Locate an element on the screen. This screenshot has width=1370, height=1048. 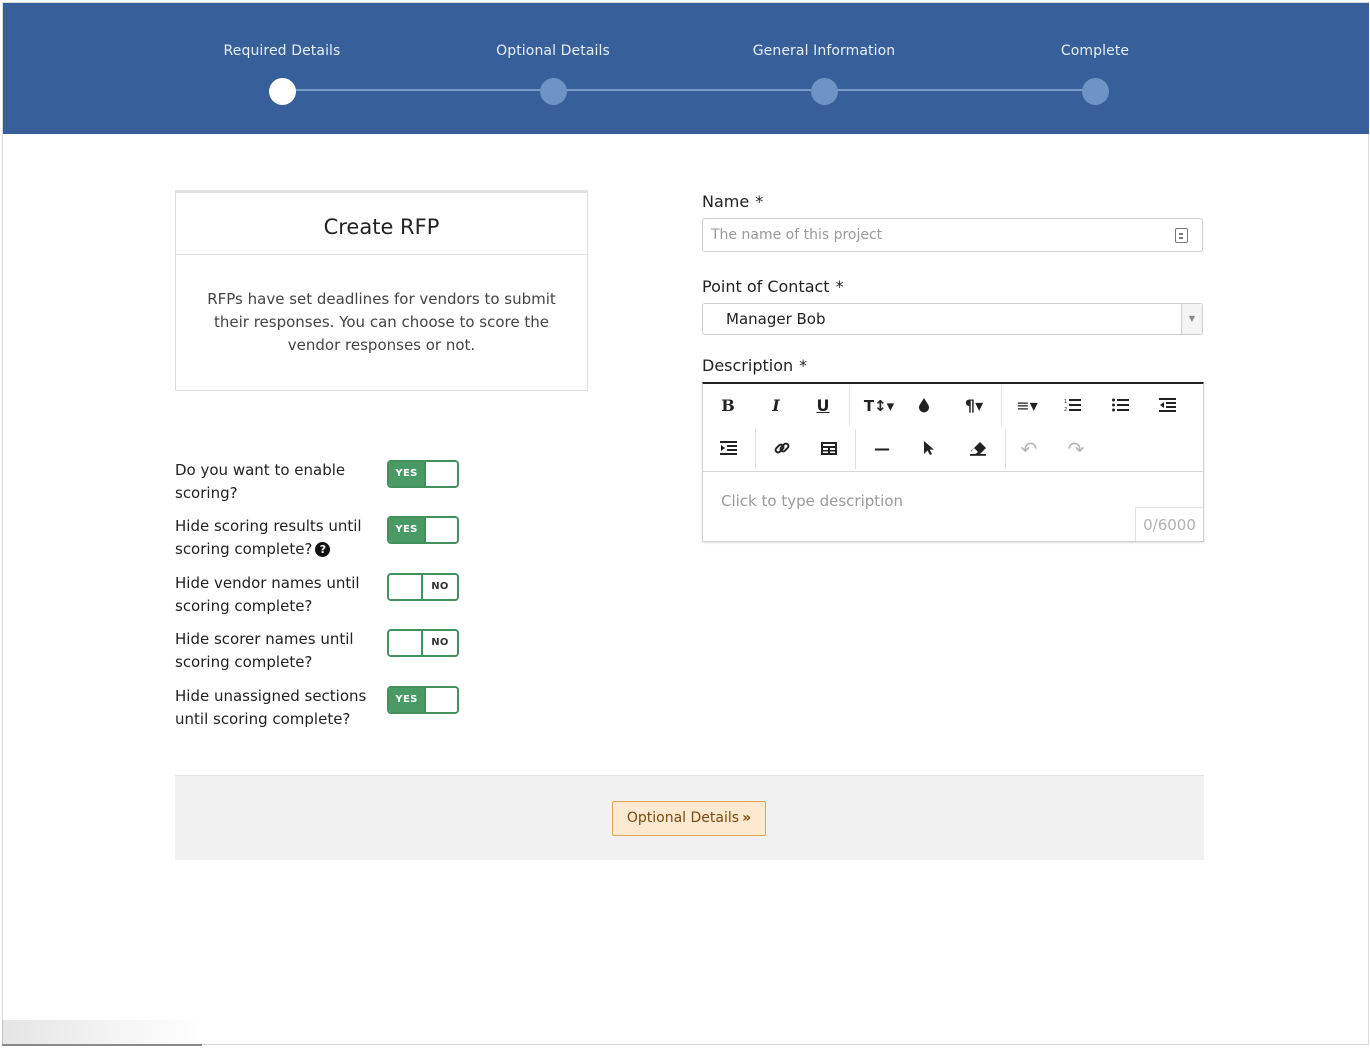
button-label: Optional Details is located at coordinates (683, 818).